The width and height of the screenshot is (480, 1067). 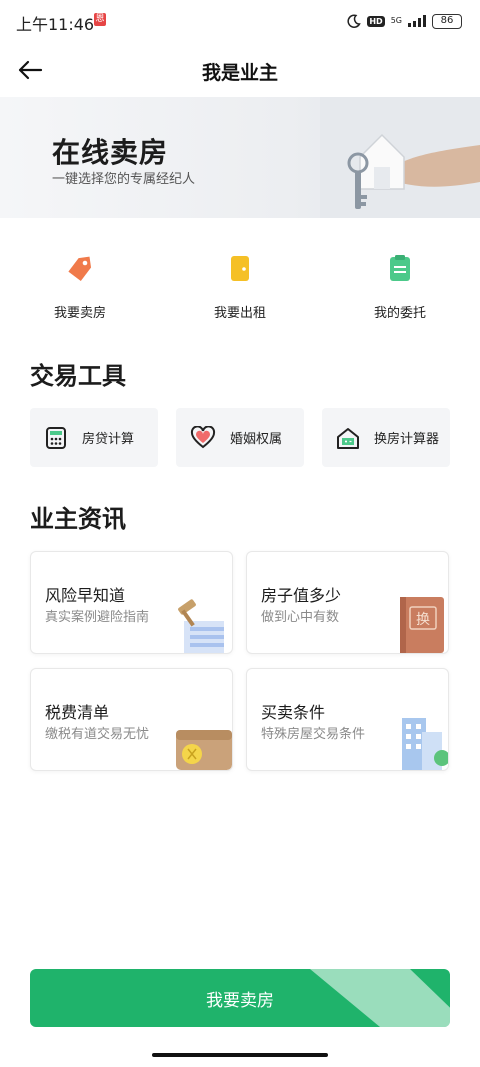 What do you see at coordinates (396, 20) in the screenshot?
I see `network-label: 5G` at bounding box center [396, 20].